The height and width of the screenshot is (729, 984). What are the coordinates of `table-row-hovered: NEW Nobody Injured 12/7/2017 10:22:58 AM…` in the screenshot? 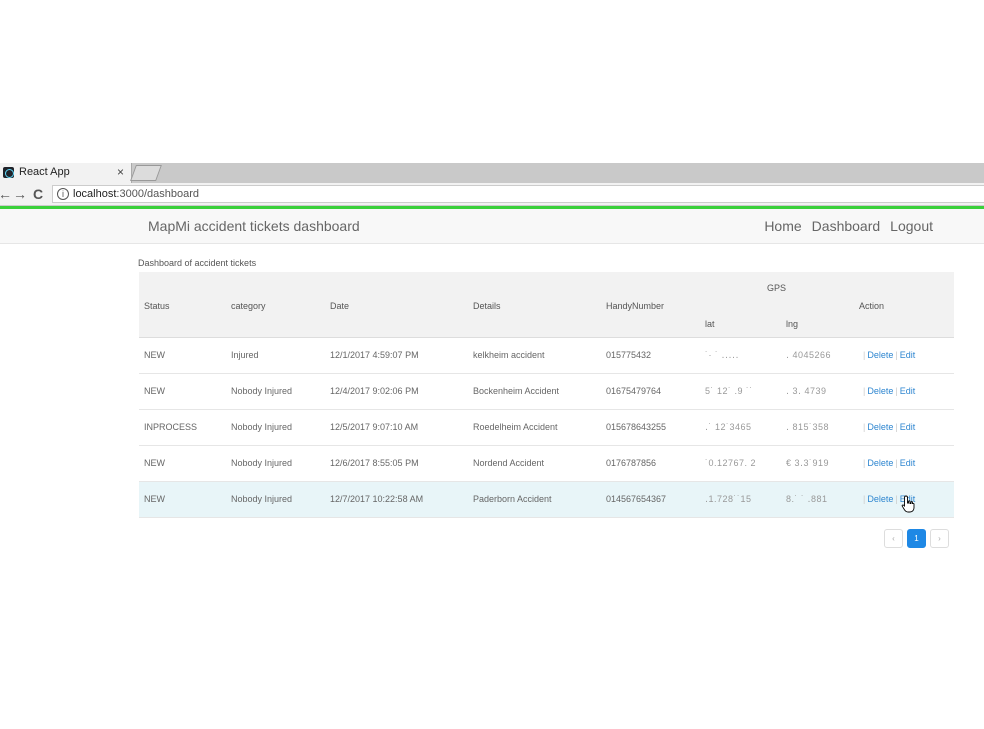 It's located at (546, 500).